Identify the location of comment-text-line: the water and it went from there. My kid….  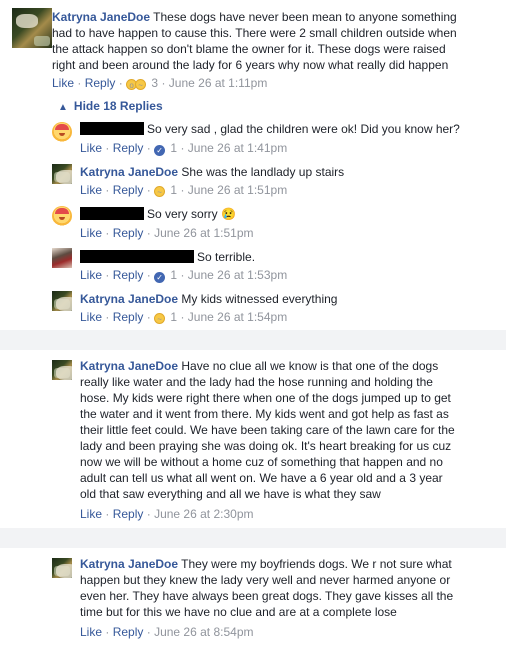
(264, 414).